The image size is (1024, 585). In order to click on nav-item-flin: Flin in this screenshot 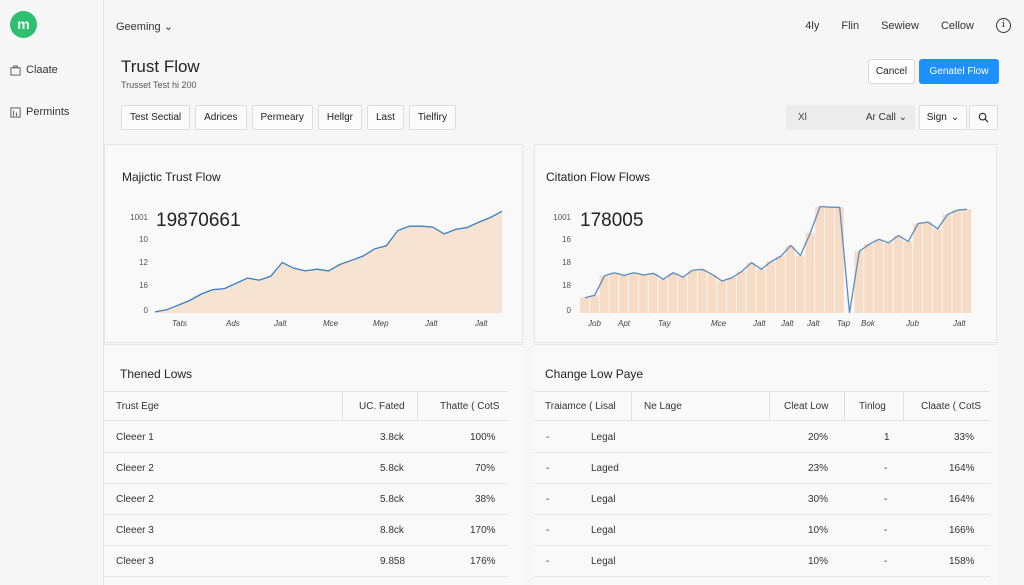, I will do `click(850, 26)`.